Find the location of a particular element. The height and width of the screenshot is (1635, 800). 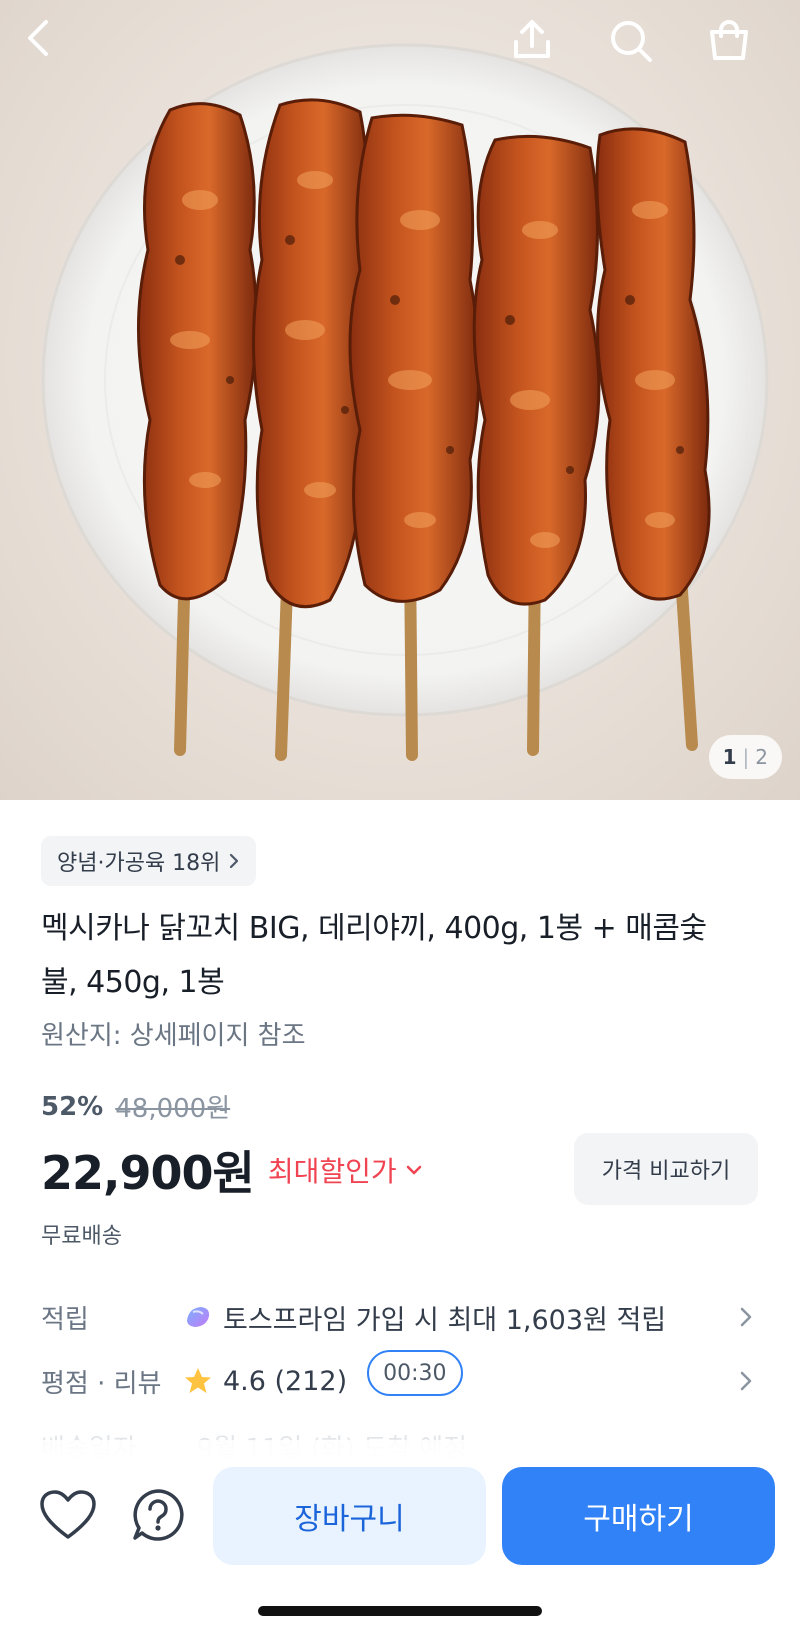

rating-label: 평점 · 리뷰 is located at coordinates (101, 1383).